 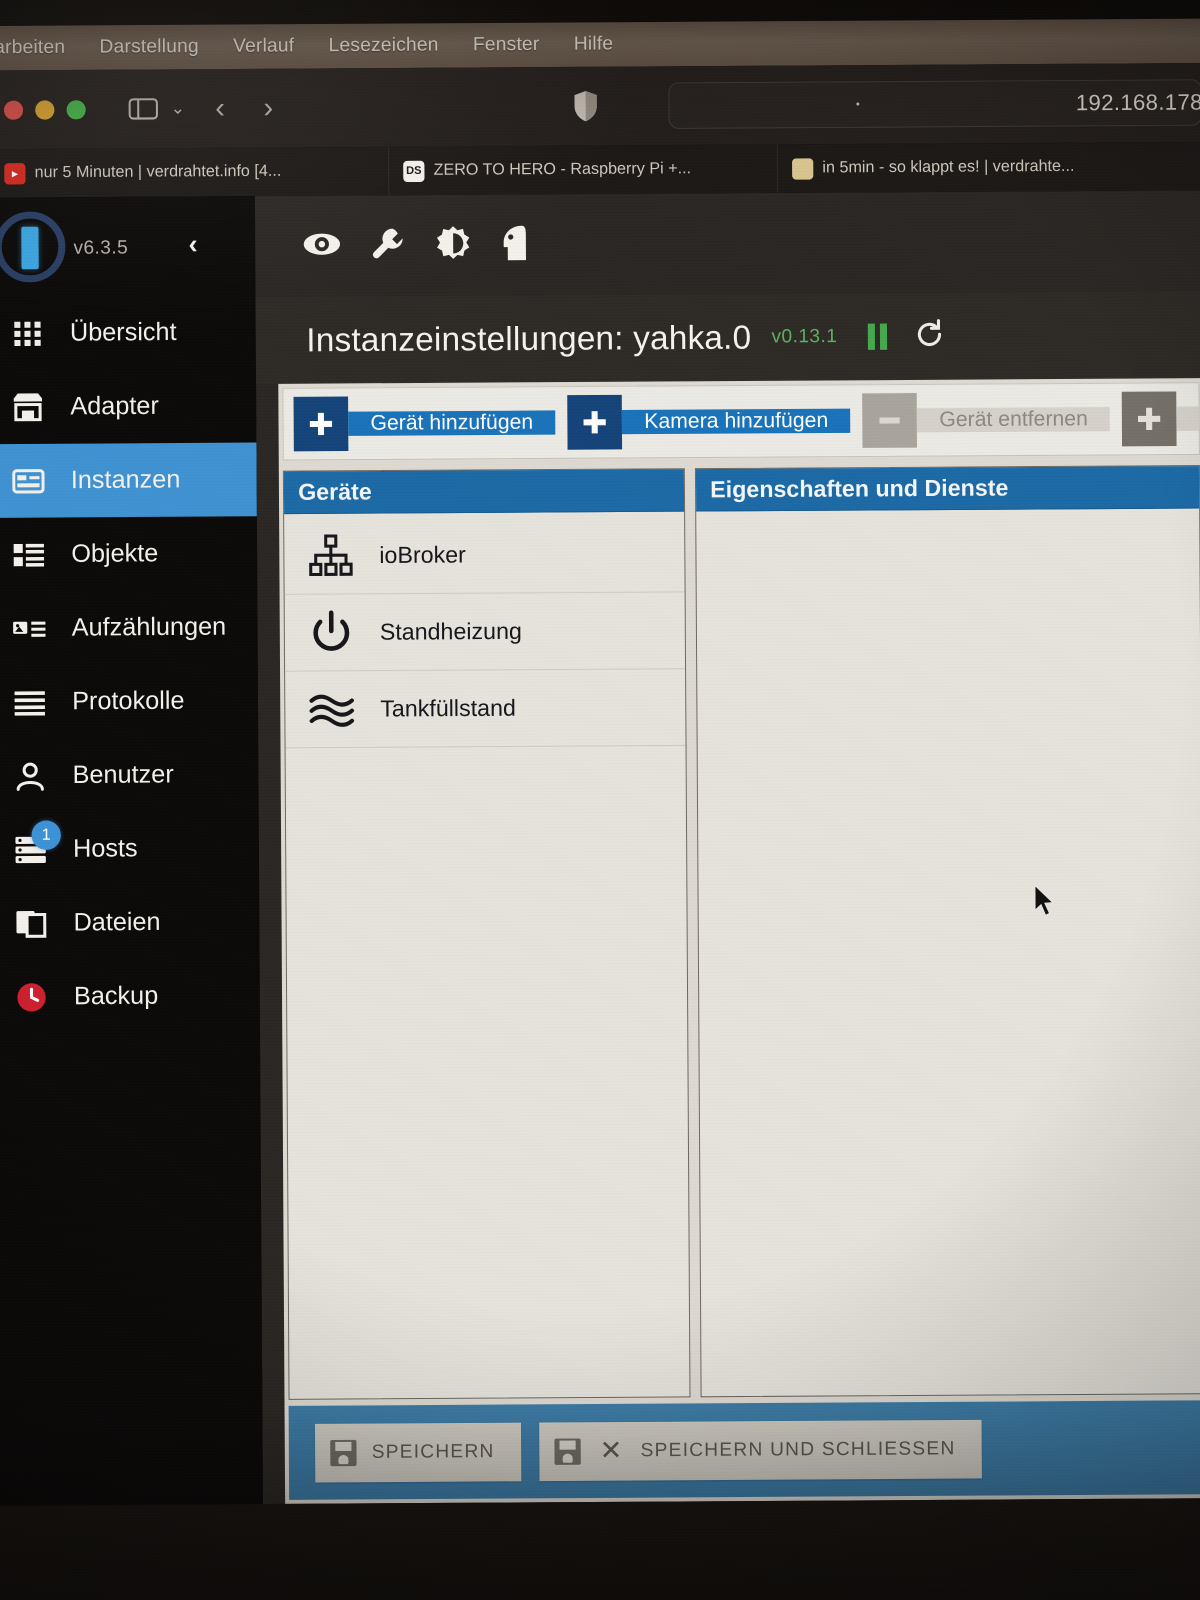 I want to click on sidebar-item-protokolle: Protokolle, so click(x=129, y=701).